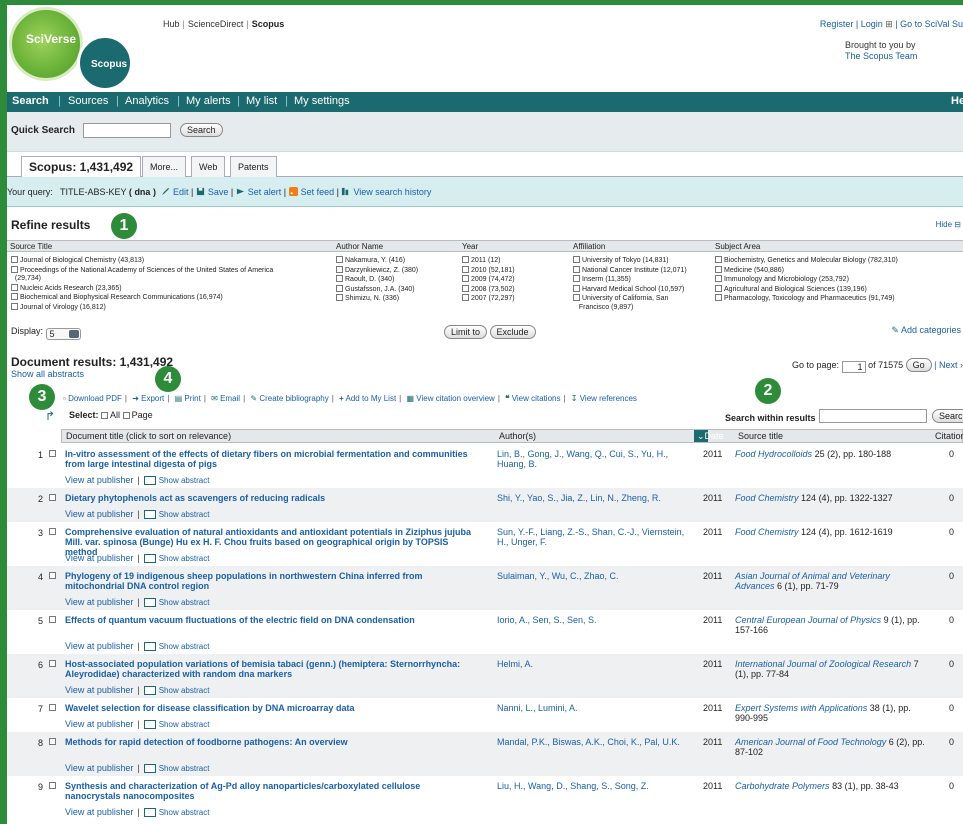 This screenshot has width=963, height=824. What do you see at coordinates (806, 270) in the screenshot?
I see `facet-item: Medicine (540,886)` at bounding box center [806, 270].